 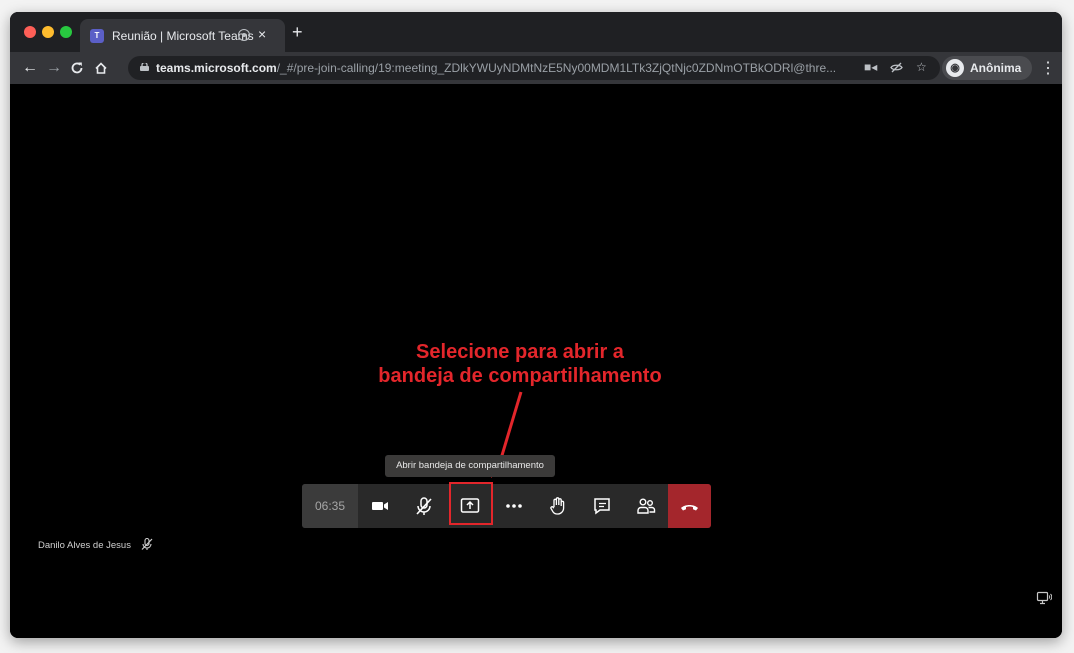 I want to click on mic-button, so click(x=424, y=506).